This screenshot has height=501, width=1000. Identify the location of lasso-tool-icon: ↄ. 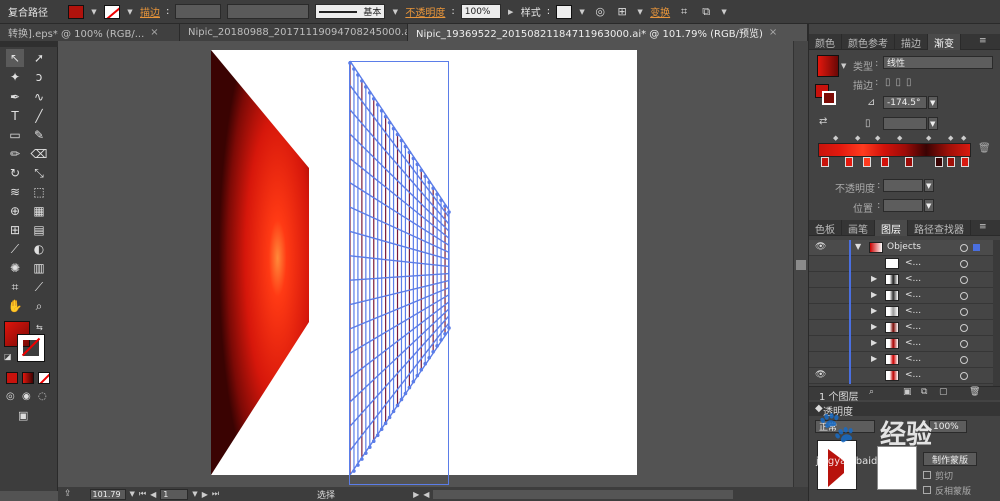
(39, 77).